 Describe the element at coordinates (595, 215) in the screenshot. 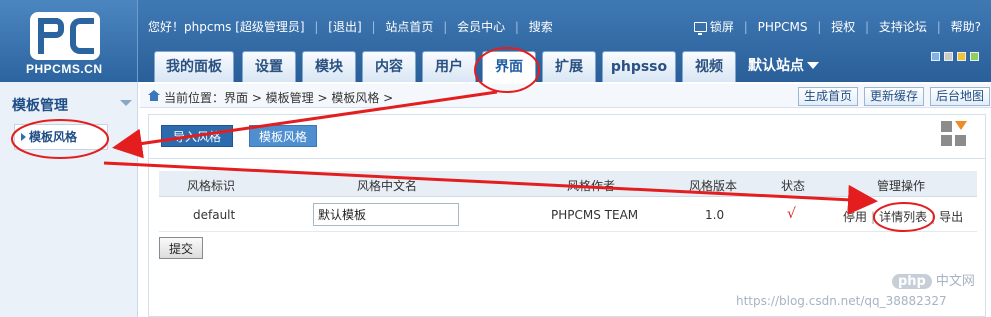

I see `style-author-cell: PHPCMS TEAM` at that location.